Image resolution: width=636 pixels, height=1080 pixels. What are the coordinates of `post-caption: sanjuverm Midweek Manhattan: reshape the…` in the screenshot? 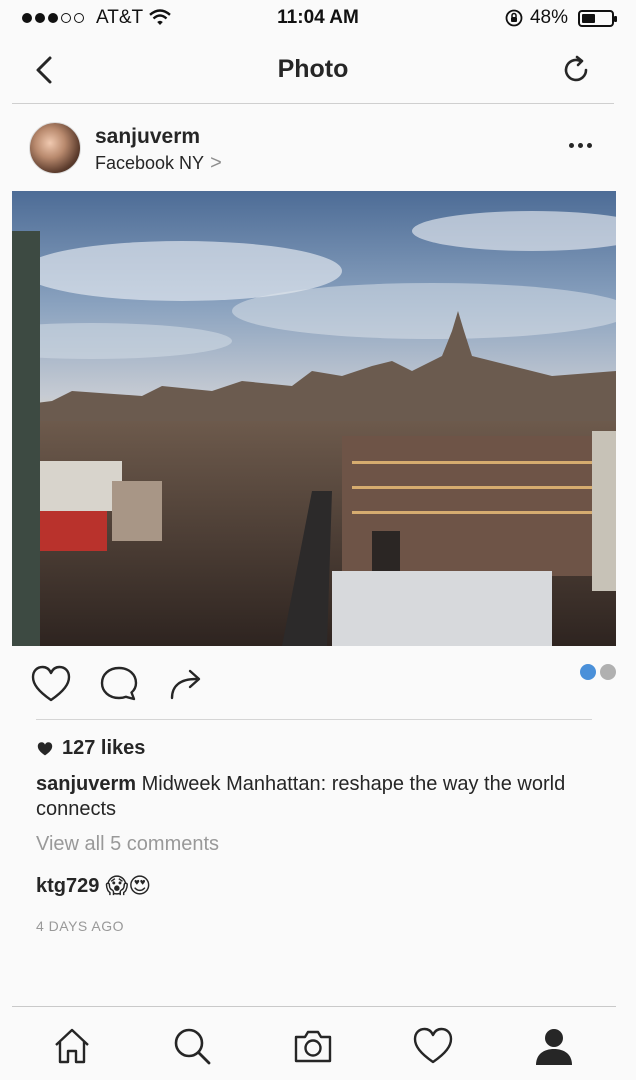 It's located at (316, 797).